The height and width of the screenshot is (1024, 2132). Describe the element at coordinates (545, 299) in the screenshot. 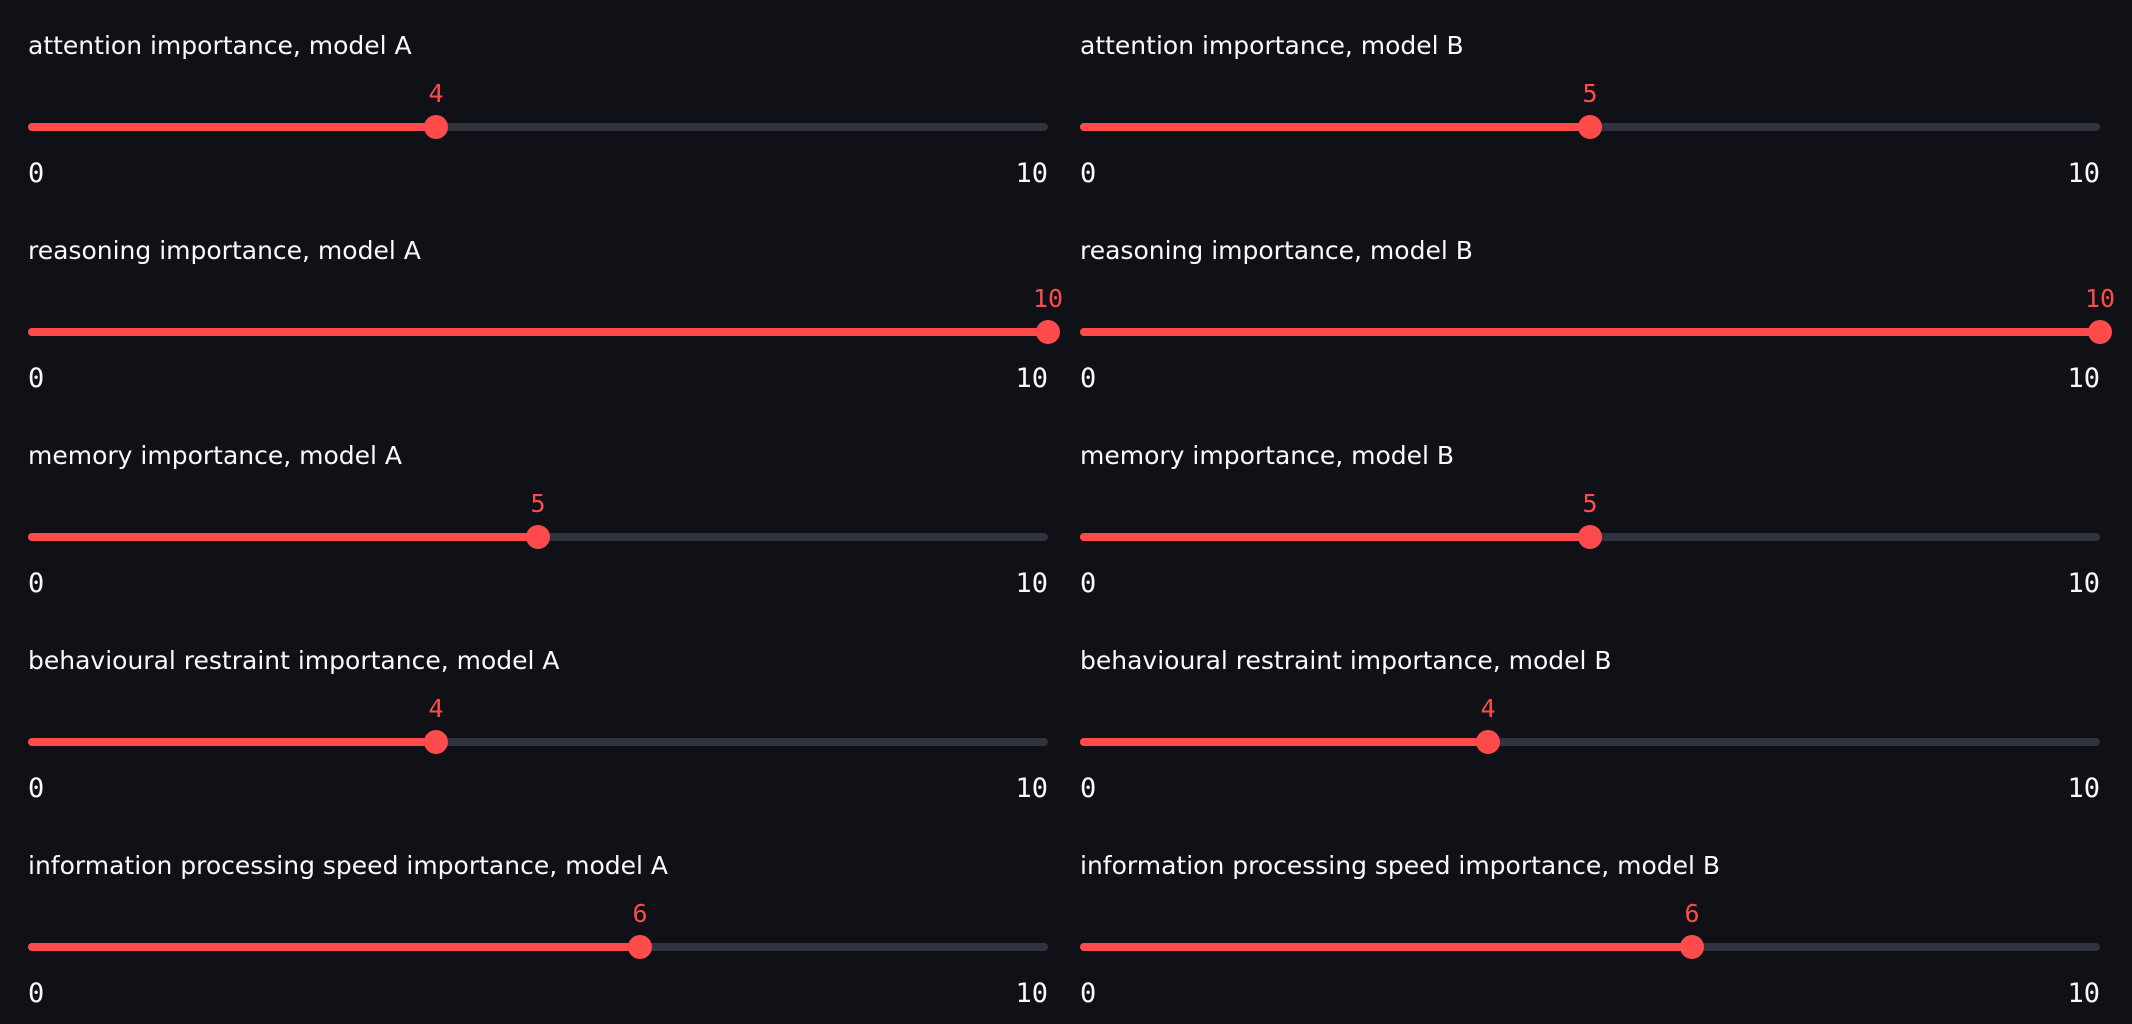

I see `slider-reasoning-model-a: reasoning importance, model A 10 0 10` at that location.